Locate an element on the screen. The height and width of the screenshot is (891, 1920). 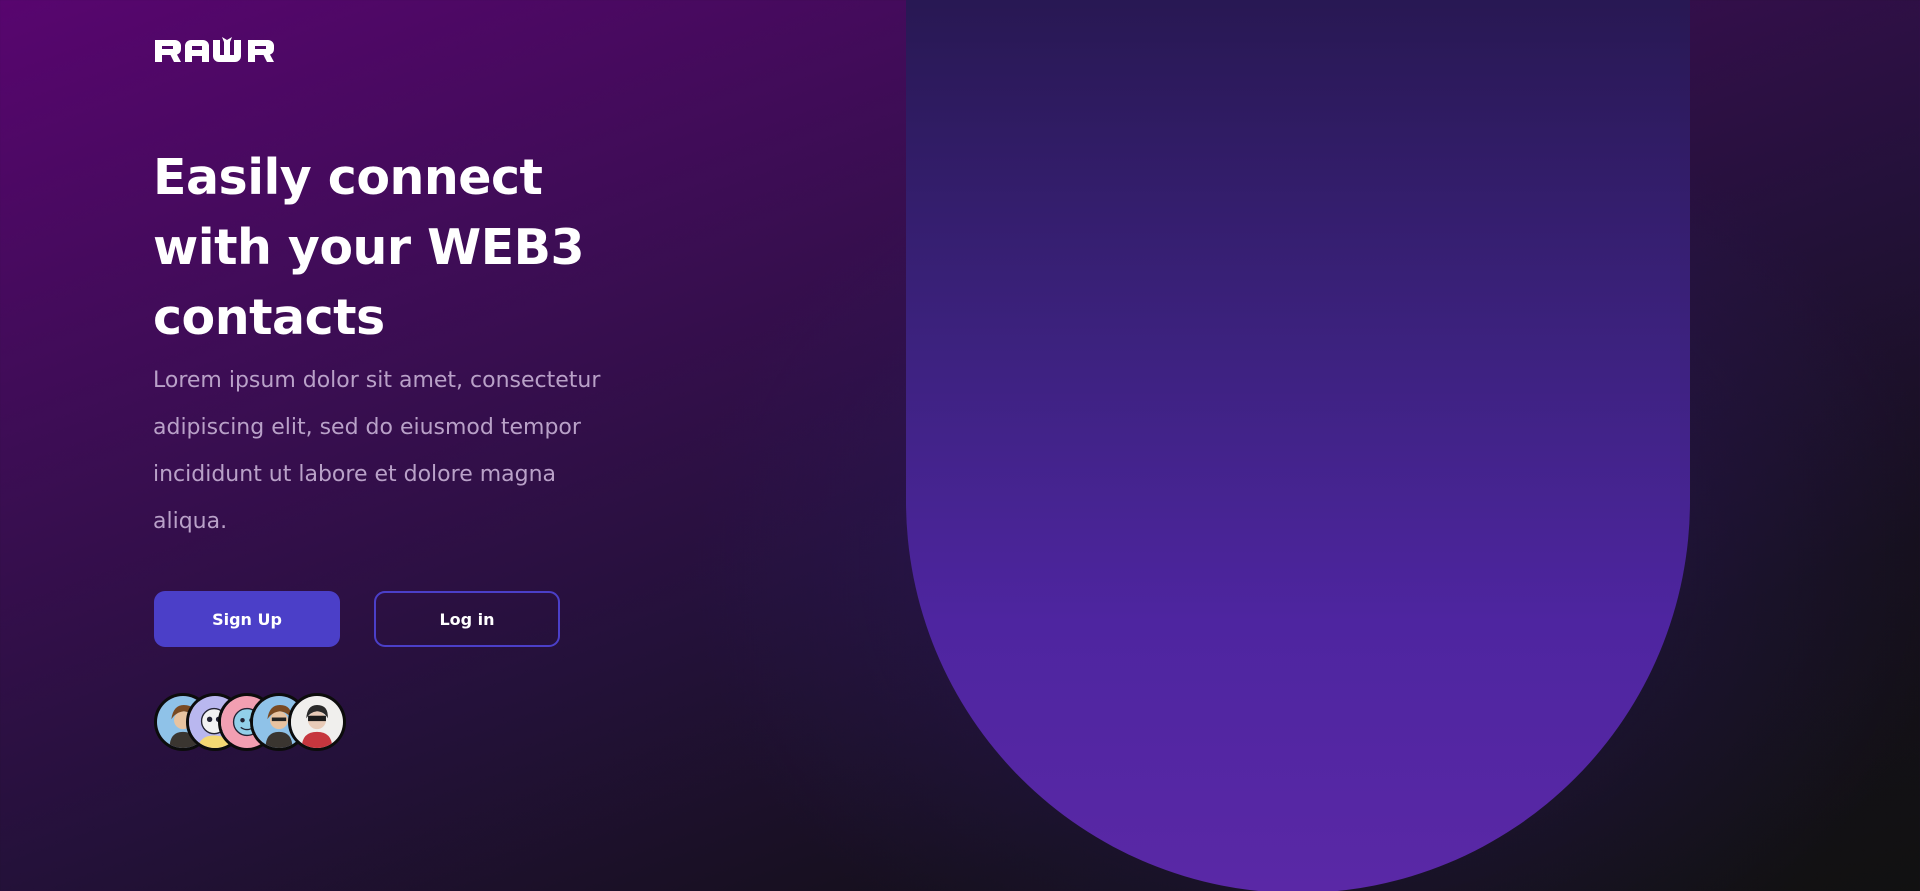
rawr-logo is located at coordinates (215, 50).